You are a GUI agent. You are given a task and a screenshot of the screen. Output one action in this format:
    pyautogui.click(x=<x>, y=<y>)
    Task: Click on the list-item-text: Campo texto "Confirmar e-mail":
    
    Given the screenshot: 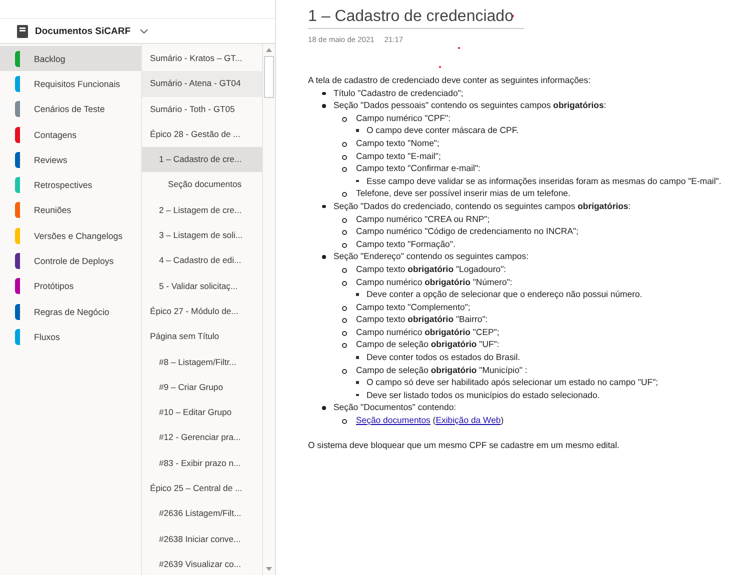 What is the action you would take?
    pyautogui.click(x=419, y=168)
    